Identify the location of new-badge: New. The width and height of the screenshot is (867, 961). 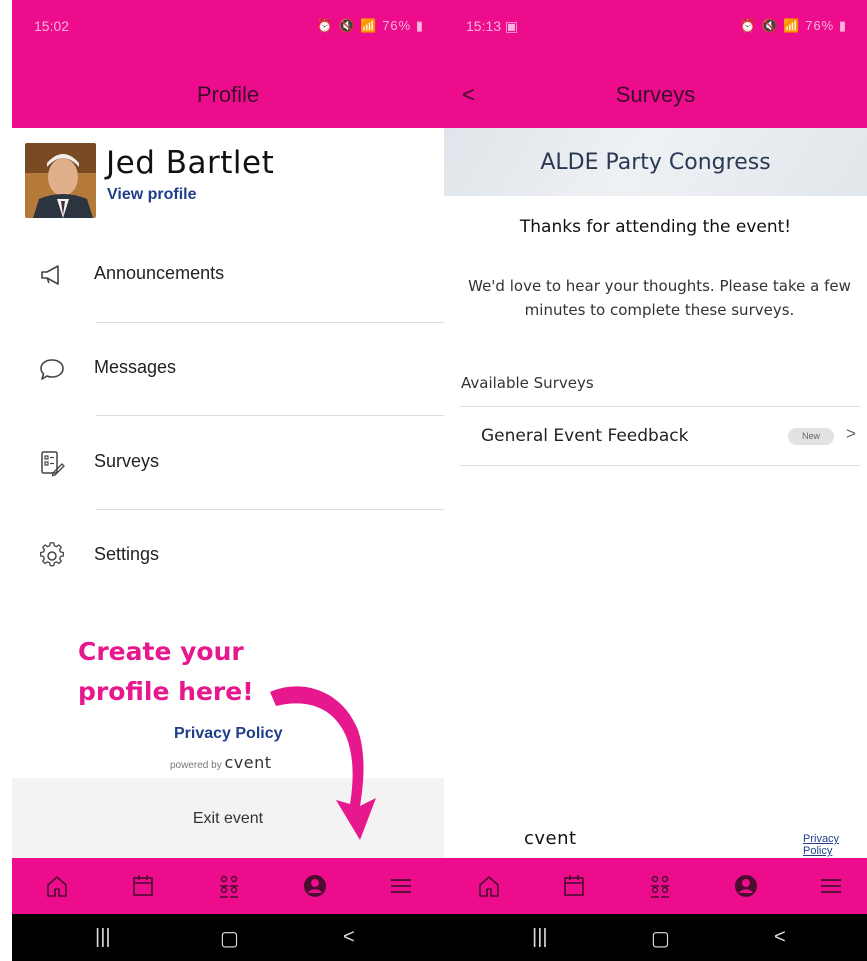
(811, 436).